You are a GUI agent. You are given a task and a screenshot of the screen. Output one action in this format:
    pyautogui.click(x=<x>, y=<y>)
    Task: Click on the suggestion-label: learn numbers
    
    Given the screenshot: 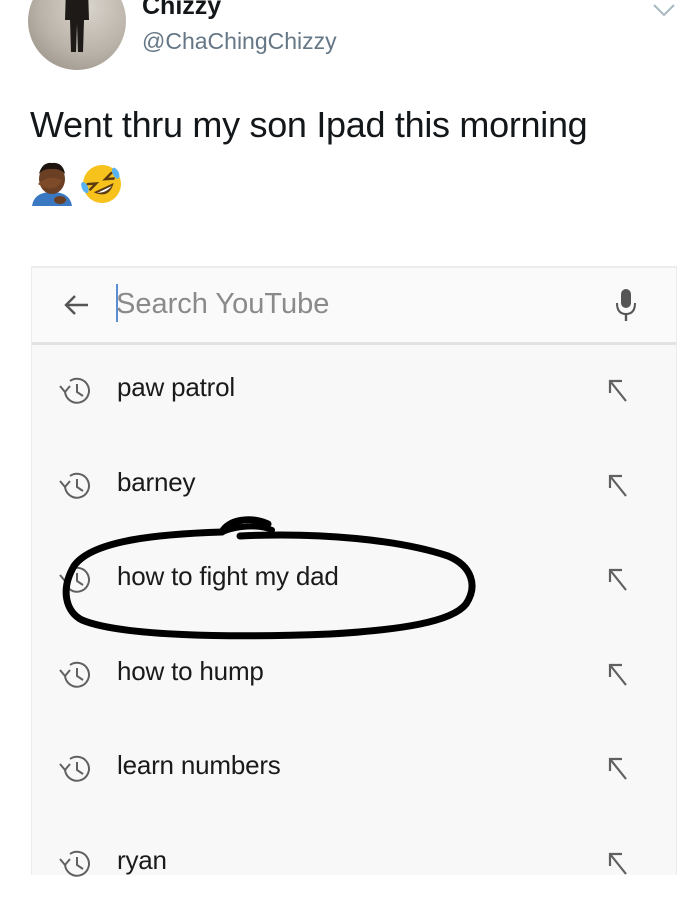 What is the action you would take?
    pyautogui.click(x=199, y=765)
    